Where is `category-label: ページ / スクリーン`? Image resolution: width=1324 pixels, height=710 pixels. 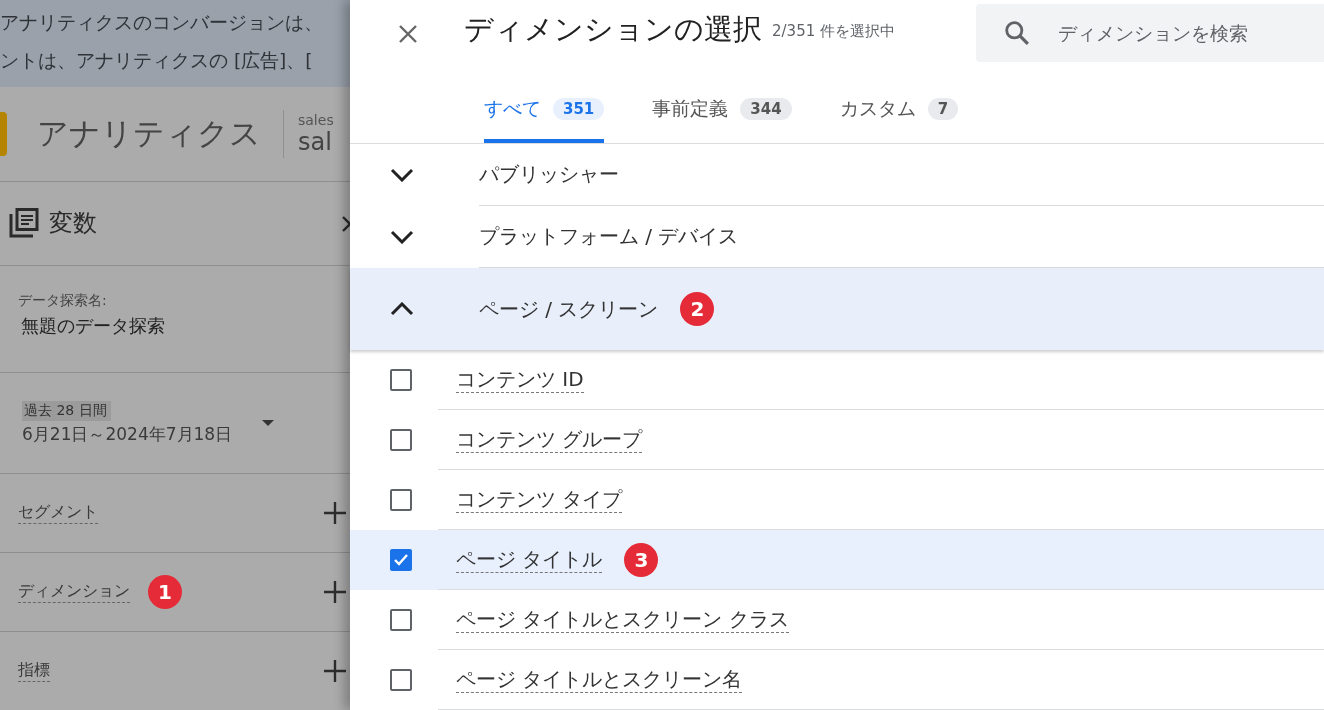 category-label: ページ / スクリーン is located at coordinates (569, 309).